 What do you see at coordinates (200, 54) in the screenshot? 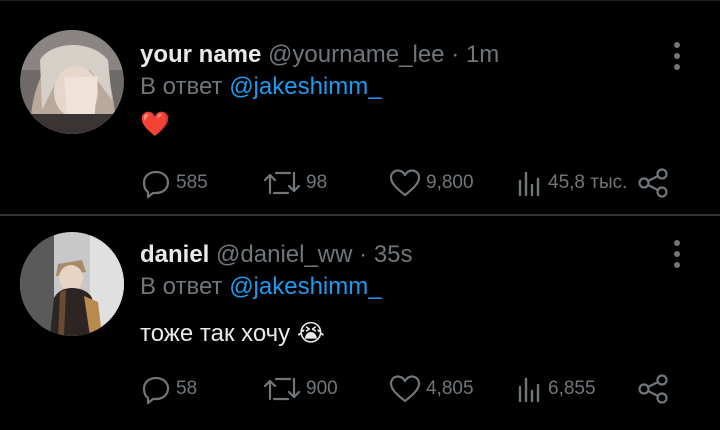
I see `display-name: your name` at bounding box center [200, 54].